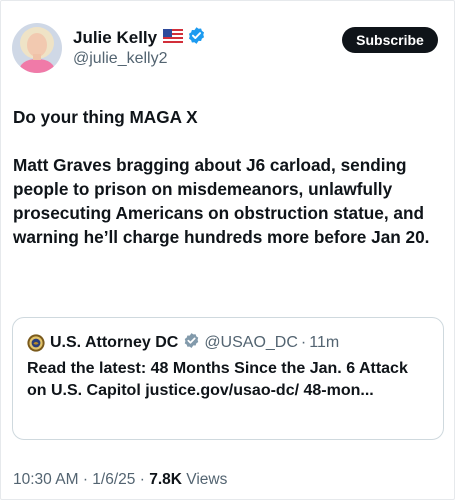 The height and width of the screenshot is (500, 455). What do you see at coordinates (191, 343) in the screenshot?
I see `gray-verified-badge-icon` at bounding box center [191, 343].